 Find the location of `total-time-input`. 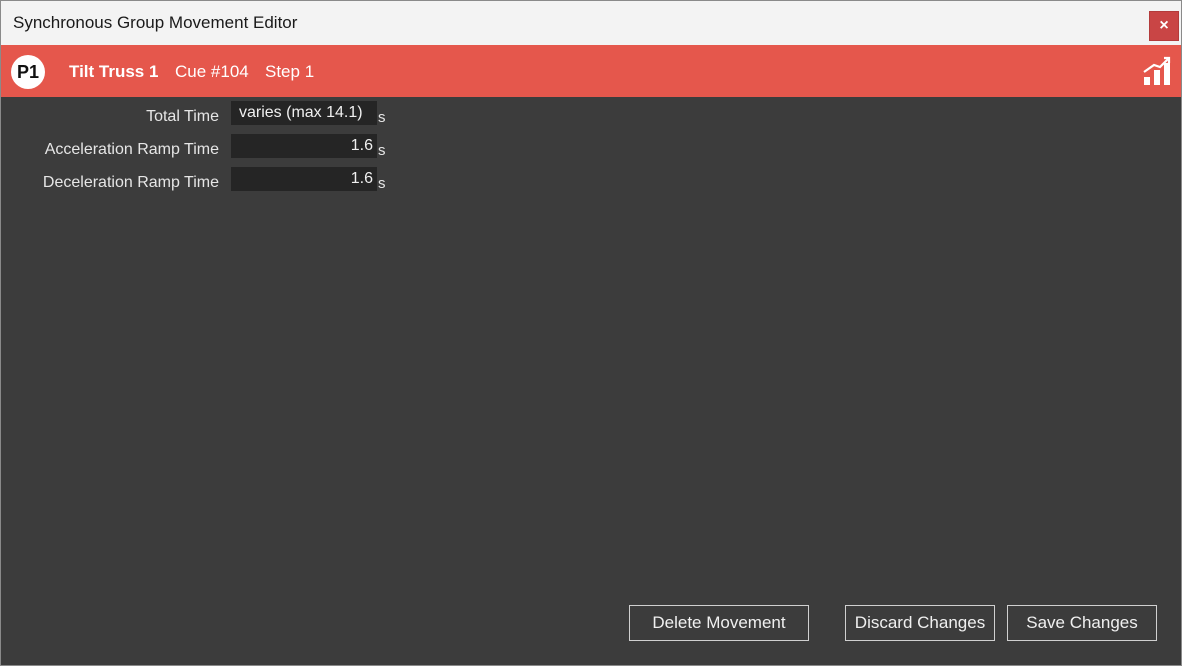

total-time-input is located at coordinates (304, 113).